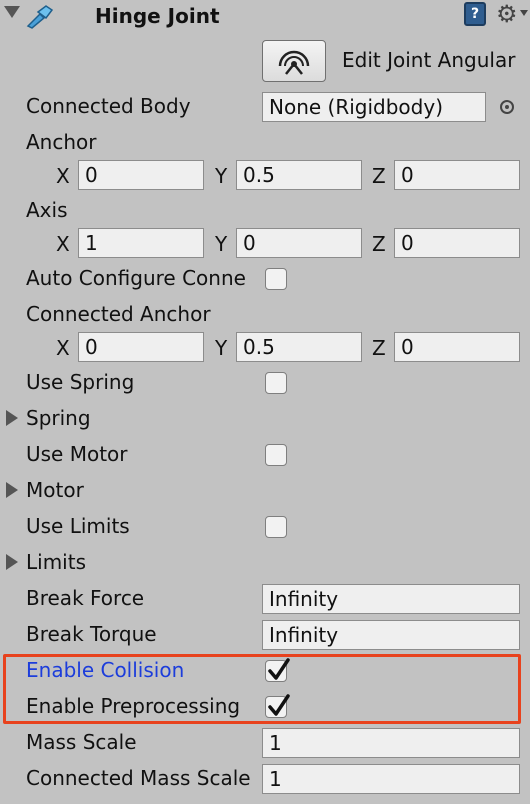 The width and height of the screenshot is (530, 804). What do you see at coordinates (262, 689) in the screenshot?
I see `highlight-box` at bounding box center [262, 689].